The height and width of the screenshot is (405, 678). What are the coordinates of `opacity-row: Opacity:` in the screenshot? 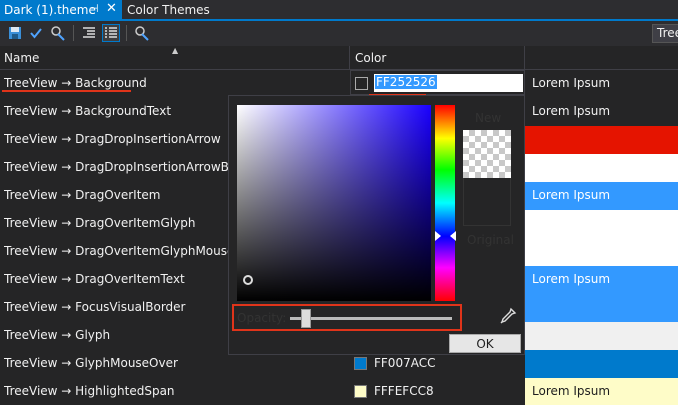 It's located at (347, 317).